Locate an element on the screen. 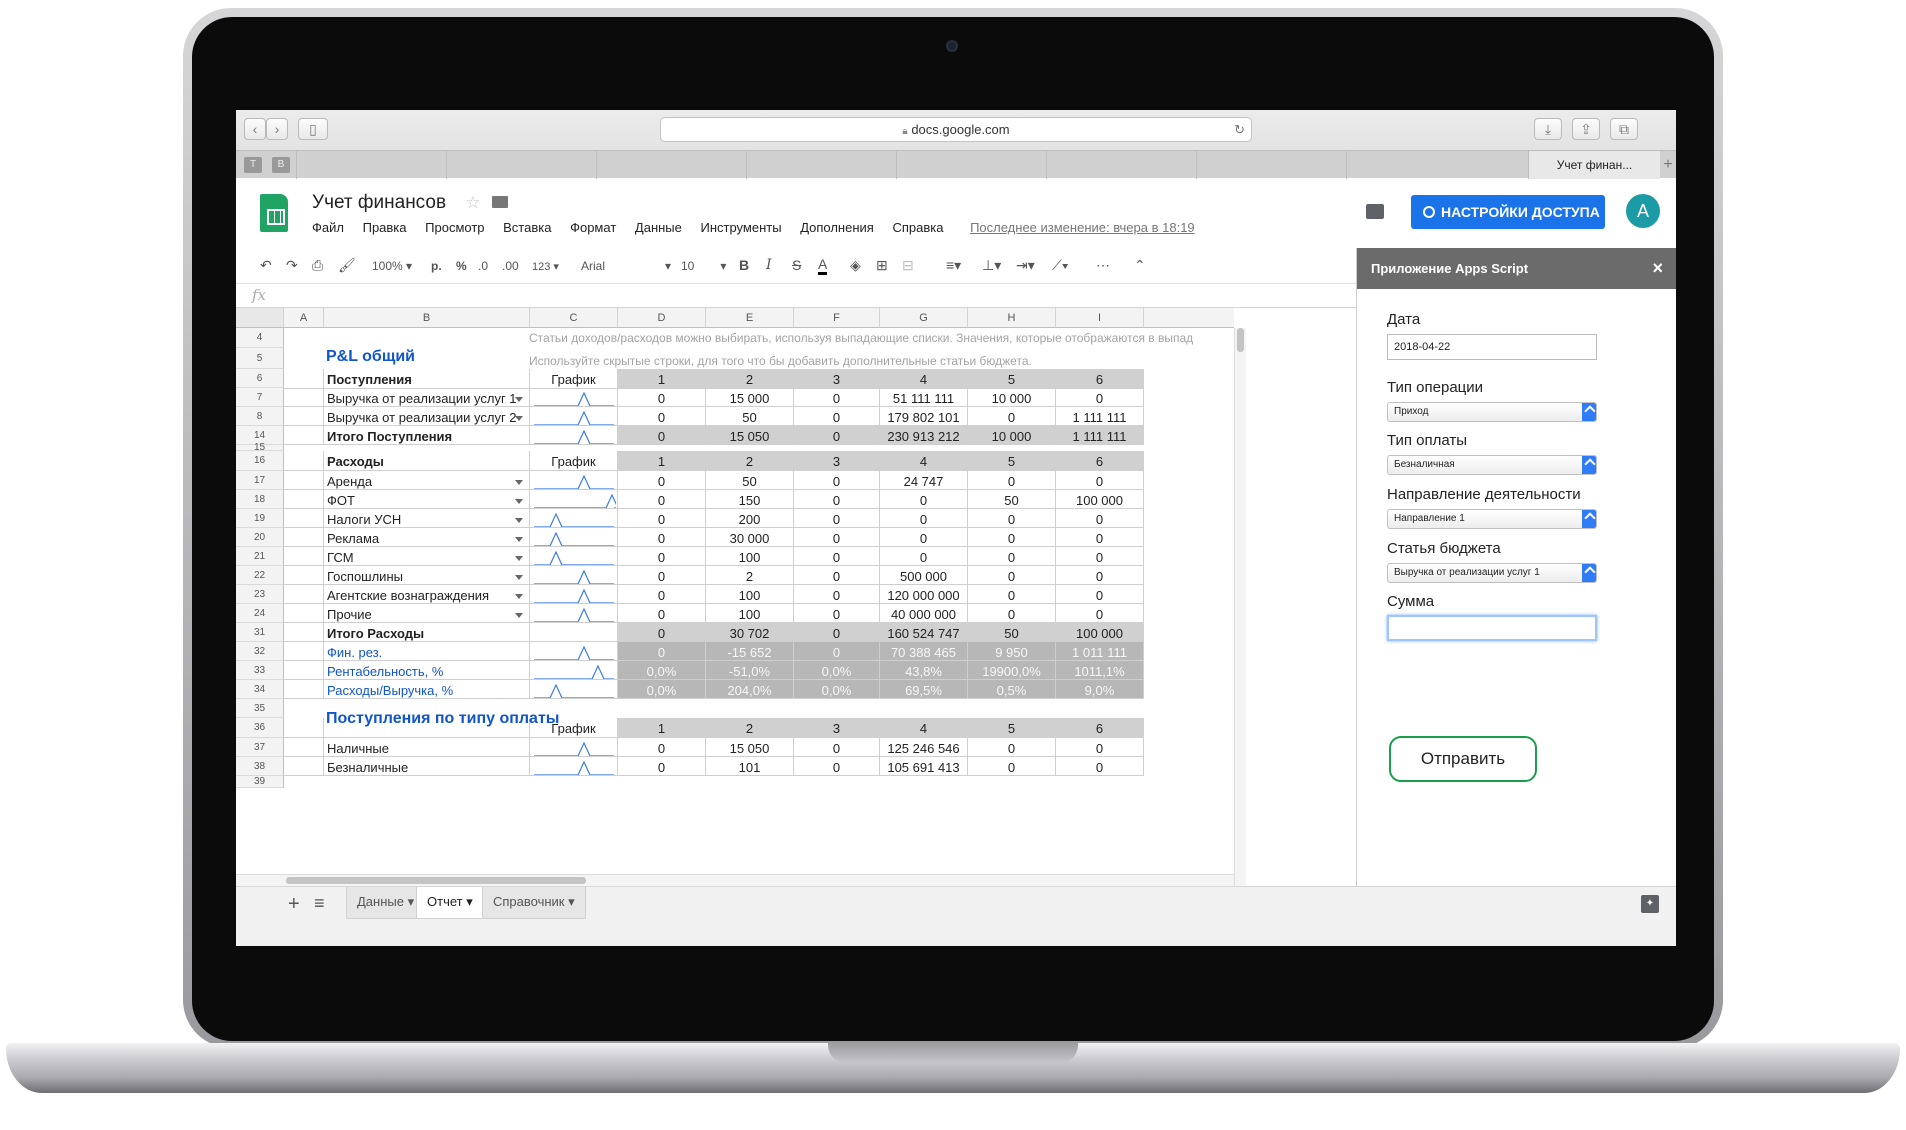 This screenshot has height=1130, width=1906. table-cell: 200 is located at coordinates (750, 518).